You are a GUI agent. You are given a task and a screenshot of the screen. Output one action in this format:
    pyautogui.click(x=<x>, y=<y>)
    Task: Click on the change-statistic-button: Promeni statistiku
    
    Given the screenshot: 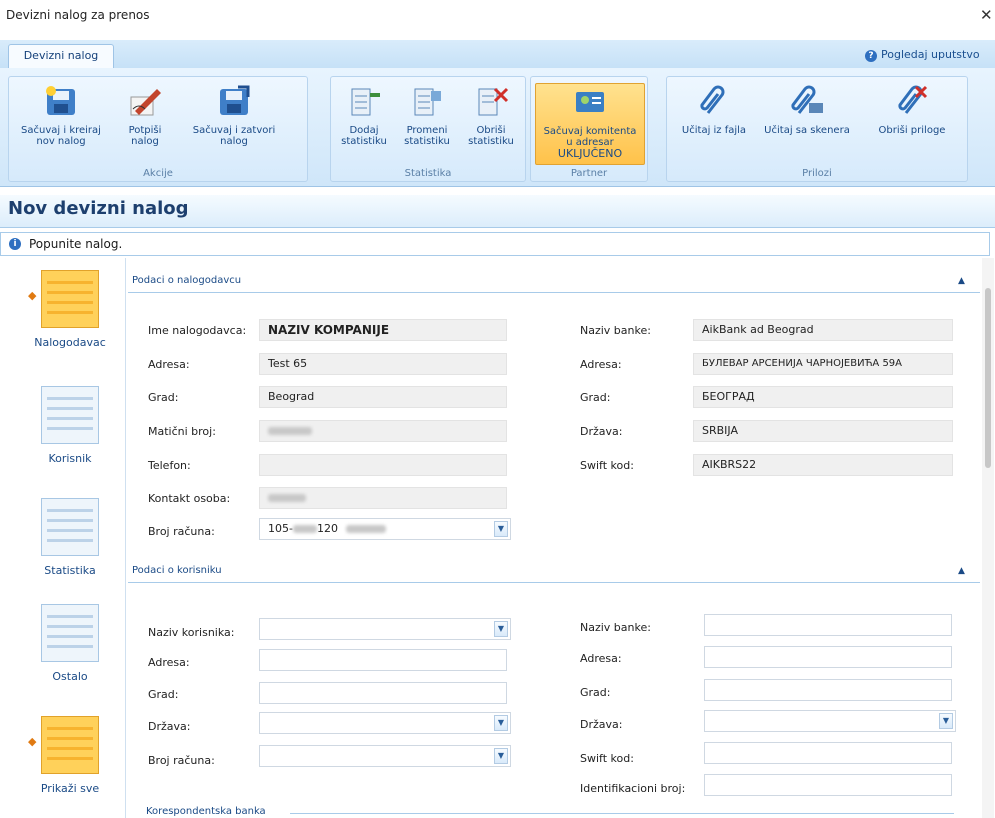 What is the action you would take?
    pyautogui.click(x=427, y=116)
    